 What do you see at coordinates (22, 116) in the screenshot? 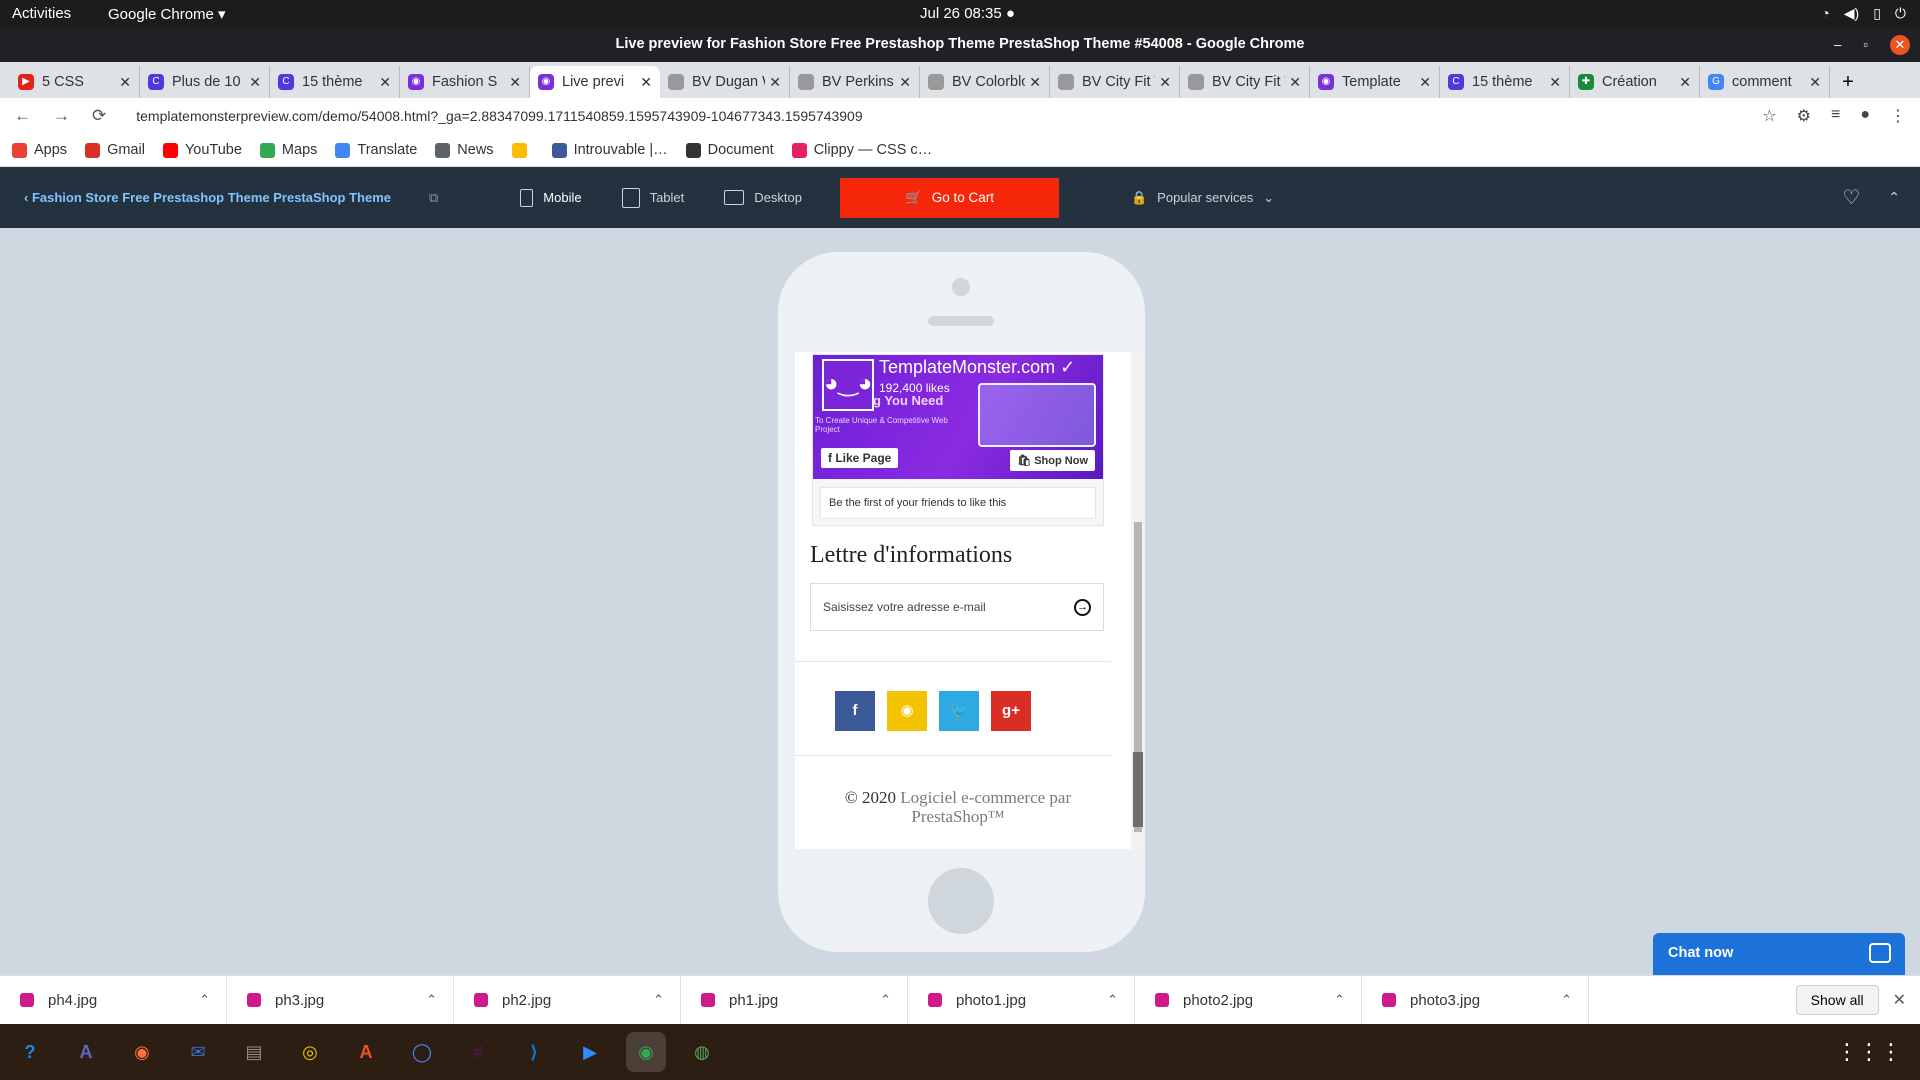
I see `back-icon: ←` at bounding box center [22, 116].